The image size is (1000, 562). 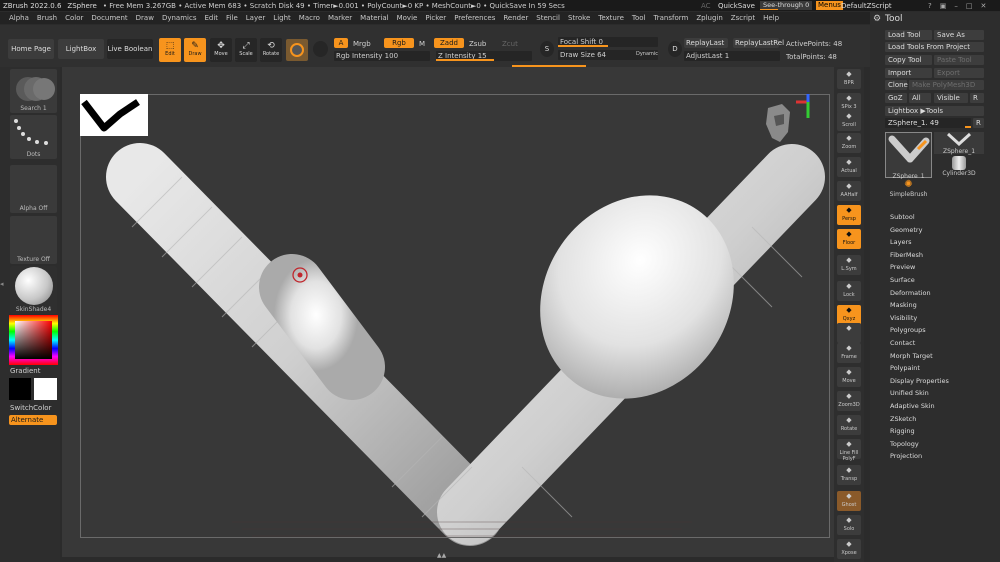 What do you see at coordinates (896, 85) in the screenshot?
I see `clone-button: Clone` at bounding box center [896, 85].